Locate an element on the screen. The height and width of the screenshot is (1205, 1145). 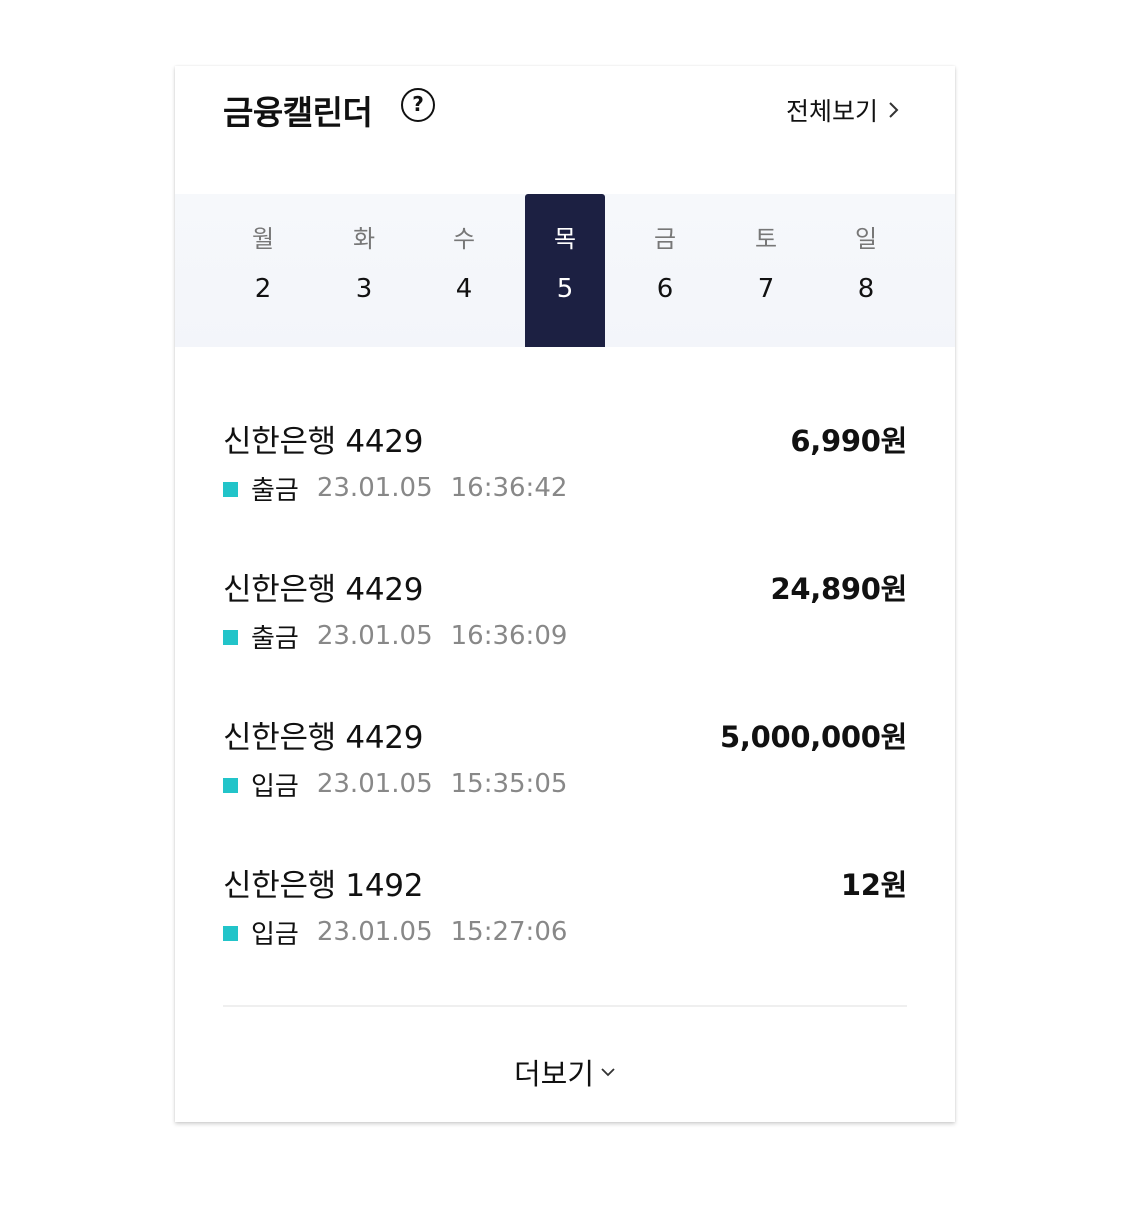
day-sat: 토 7 is located at coordinates (766, 270).